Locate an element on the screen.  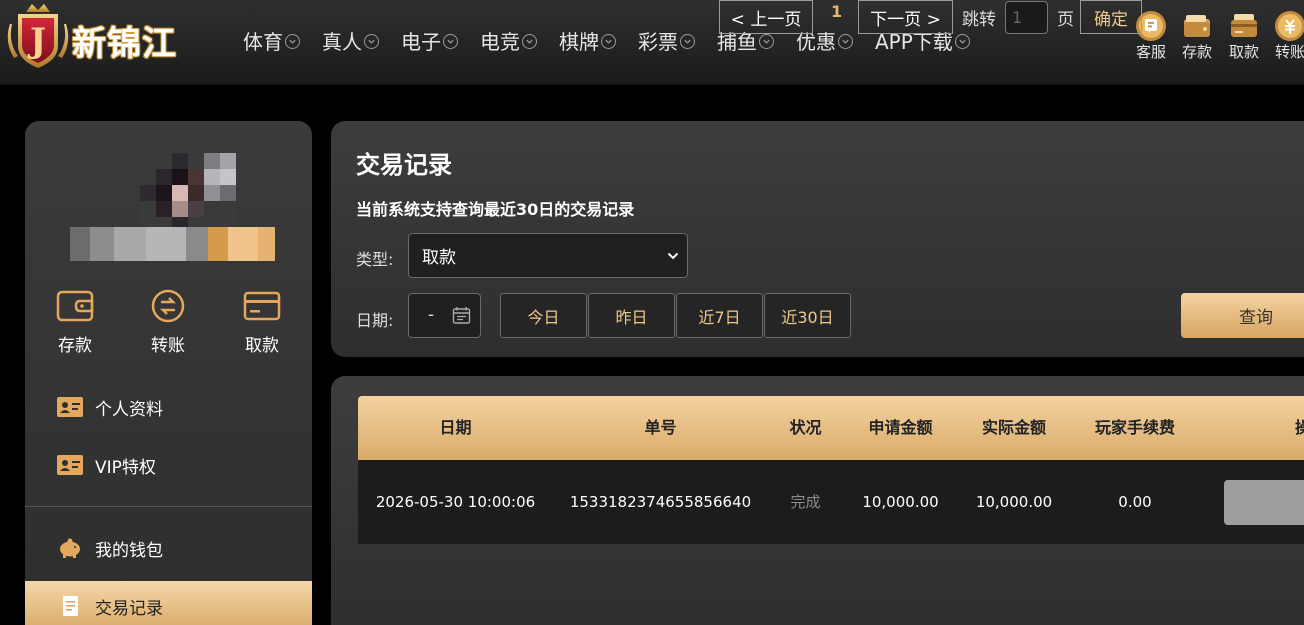
nav-item-label: 电子 is located at coordinates (421, 41).